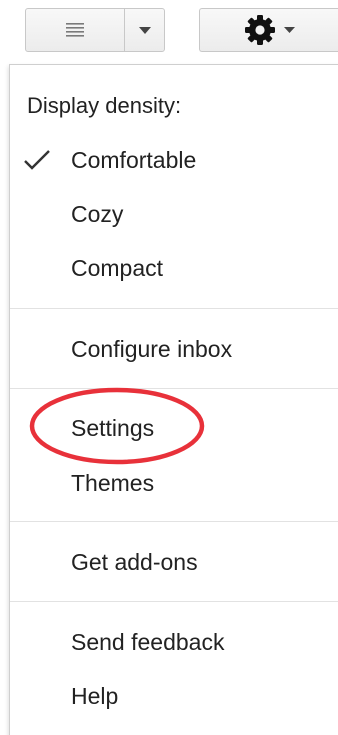 This screenshot has width=338, height=735. What do you see at coordinates (37, 160) in the screenshot?
I see `checkmark-icon` at bounding box center [37, 160].